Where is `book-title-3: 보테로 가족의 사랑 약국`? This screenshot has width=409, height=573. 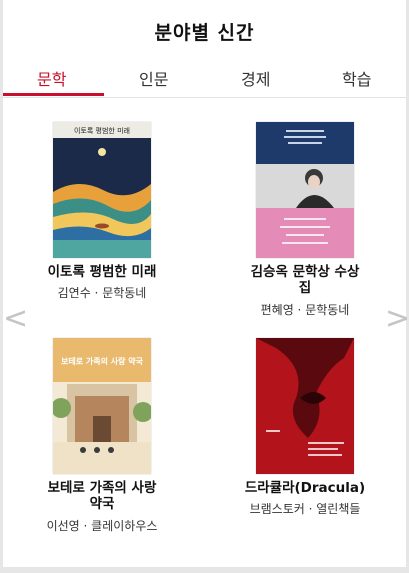
book-title-3: 보테로 가족의 사랑 약국 is located at coordinates (102, 496).